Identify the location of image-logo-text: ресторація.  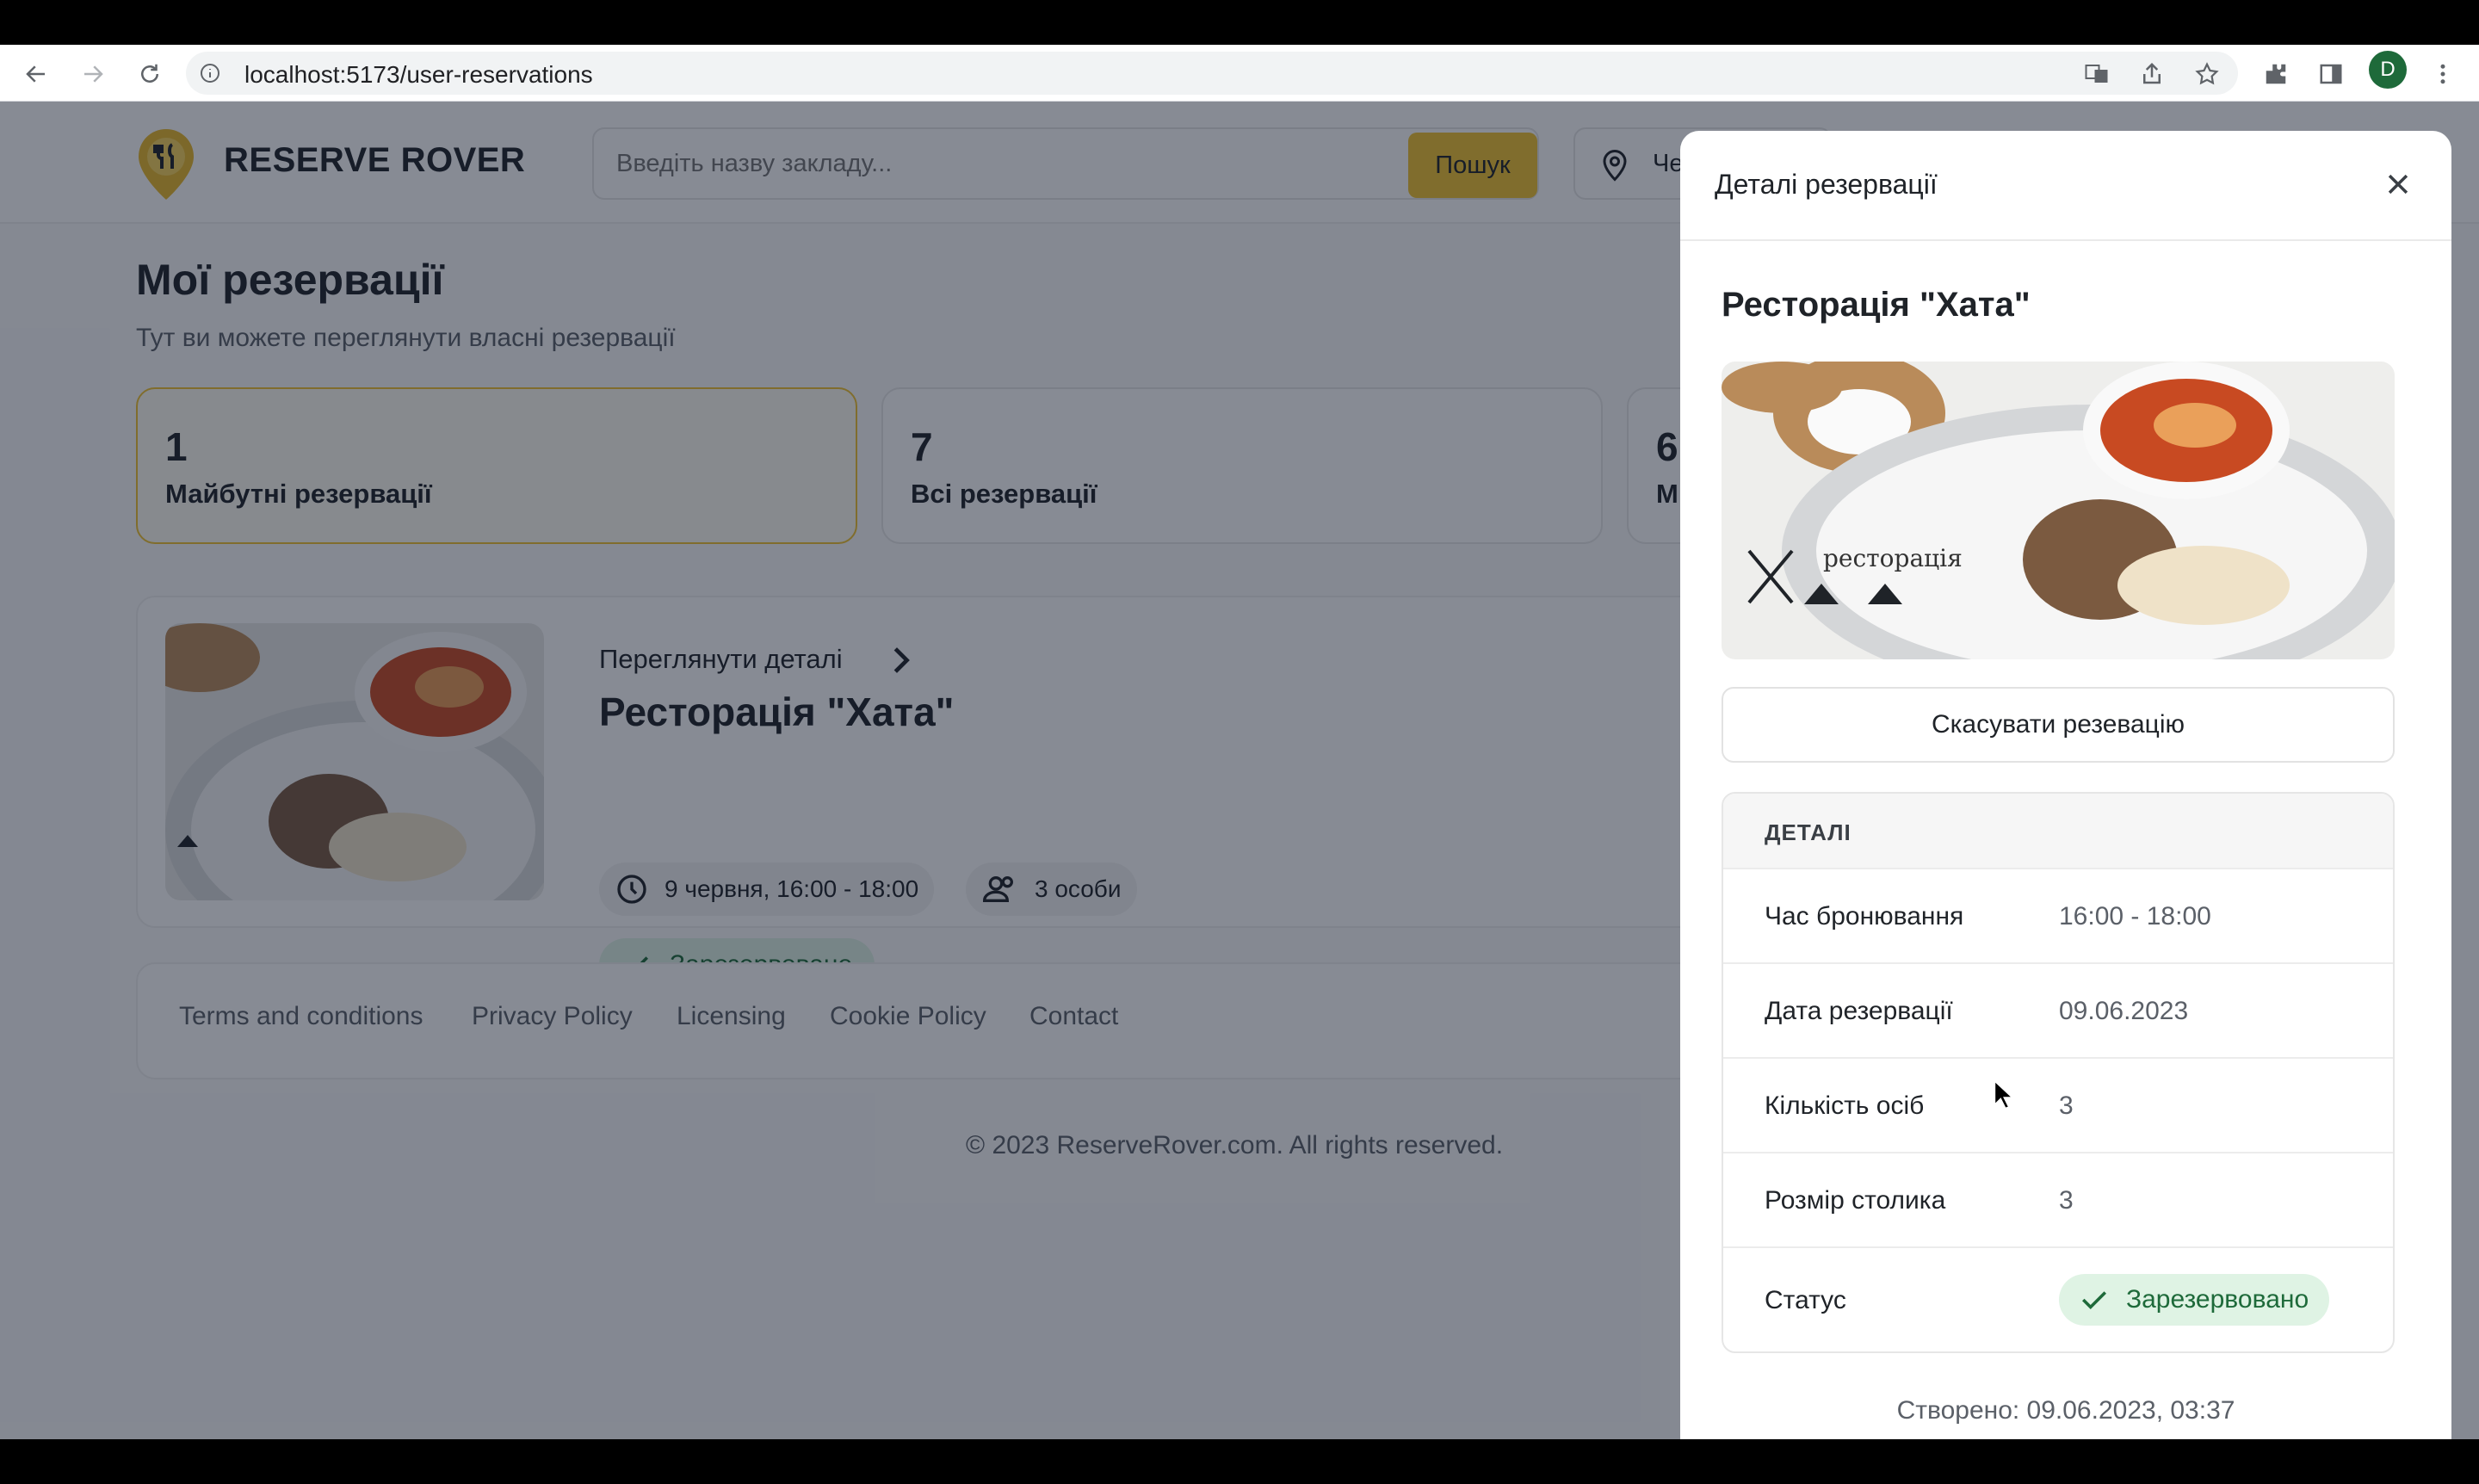
(1893, 558).